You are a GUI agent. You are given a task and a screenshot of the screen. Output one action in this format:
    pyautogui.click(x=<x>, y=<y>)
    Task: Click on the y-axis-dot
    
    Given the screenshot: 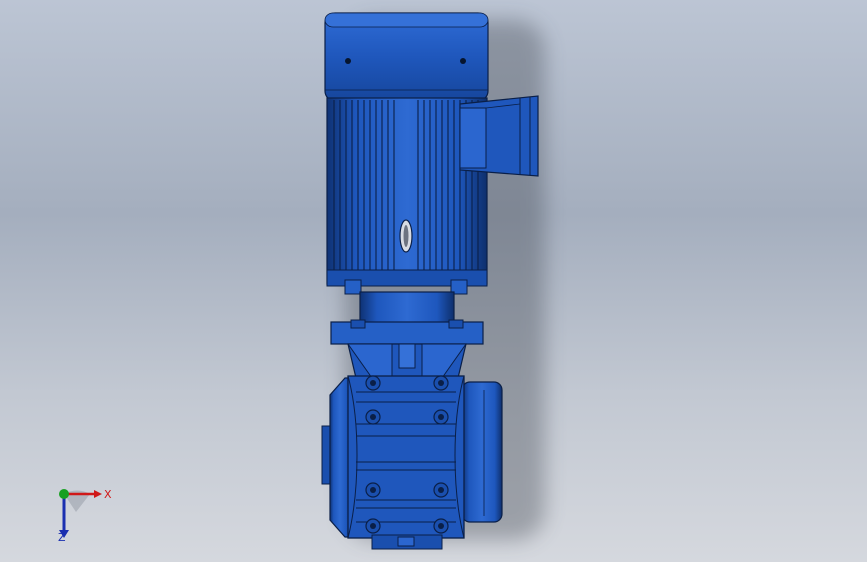 What is the action you would take?
    pyautogui.click(x=64, y=494)
    